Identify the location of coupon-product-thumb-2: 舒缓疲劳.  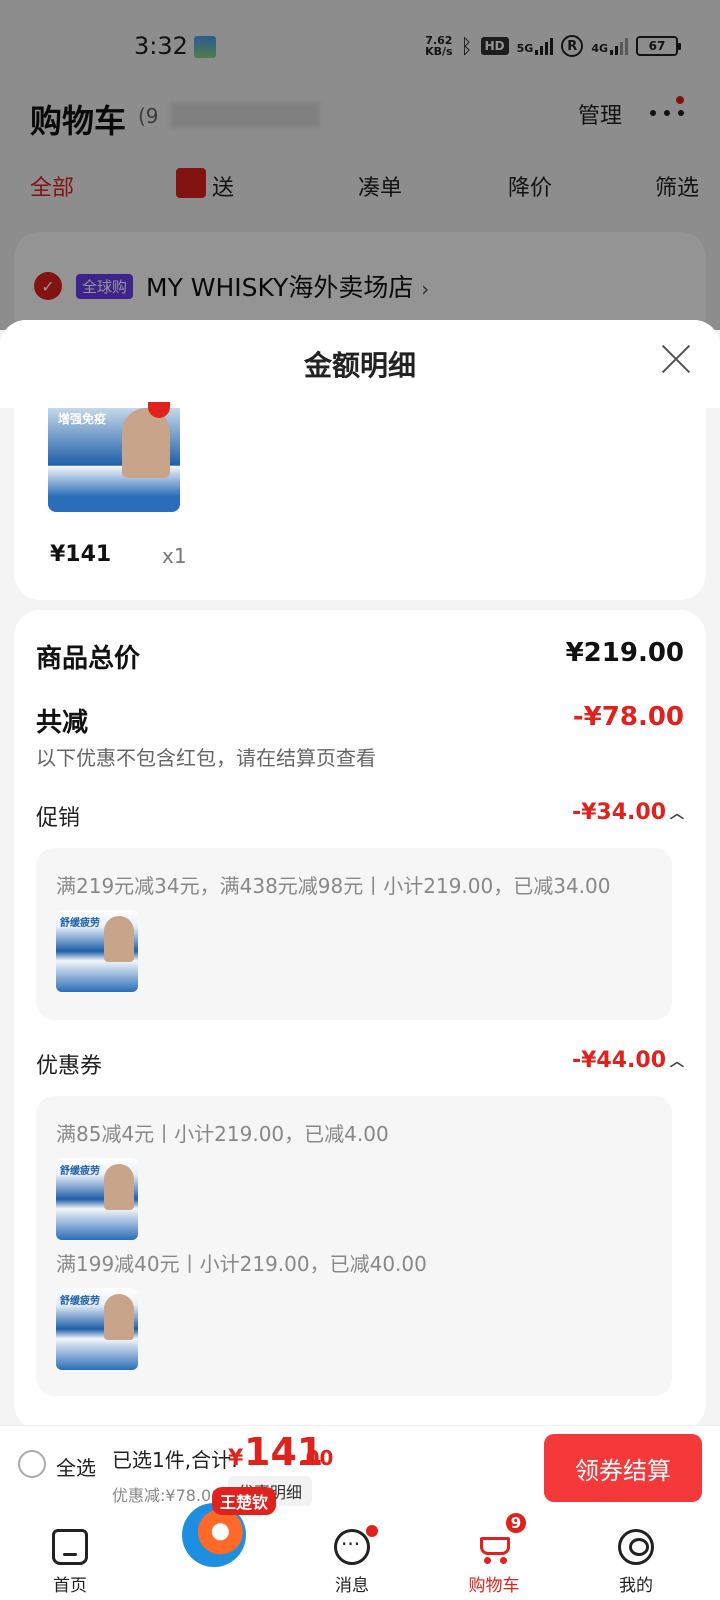
(97, 1329).